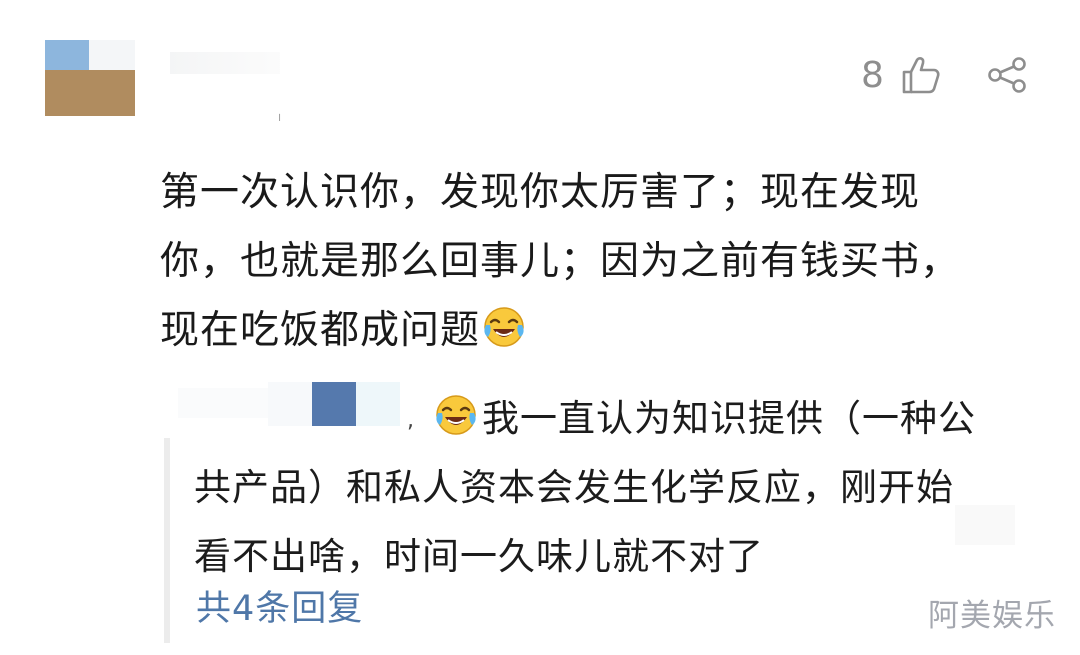 The height and width of the screenshot is (655, 1080). What do you see at coordinates (1007, 75) in the screenshot?
I see `share-icon` at bounding box center [1007, 75].